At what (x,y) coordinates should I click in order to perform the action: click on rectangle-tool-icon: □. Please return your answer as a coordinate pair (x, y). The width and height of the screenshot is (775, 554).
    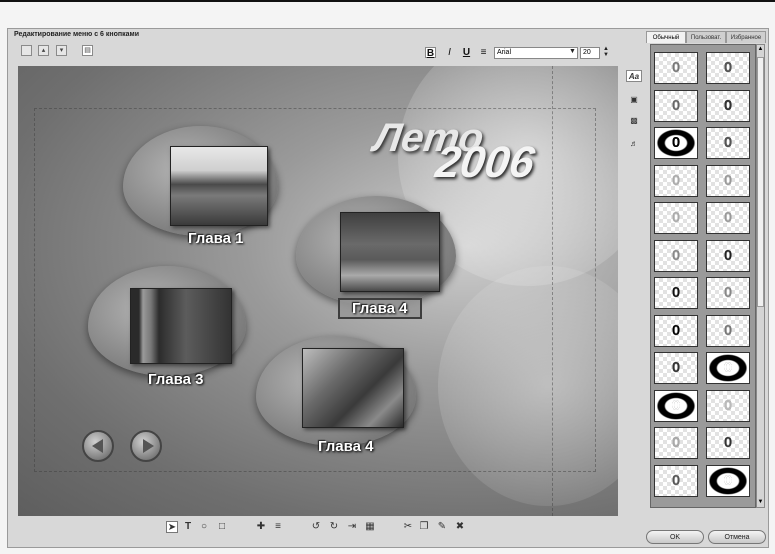
    Looking at the image, I should click on (222, 527).